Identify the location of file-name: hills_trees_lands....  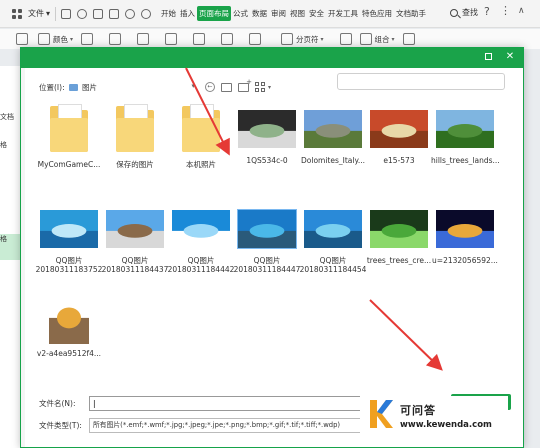
(465, 160).